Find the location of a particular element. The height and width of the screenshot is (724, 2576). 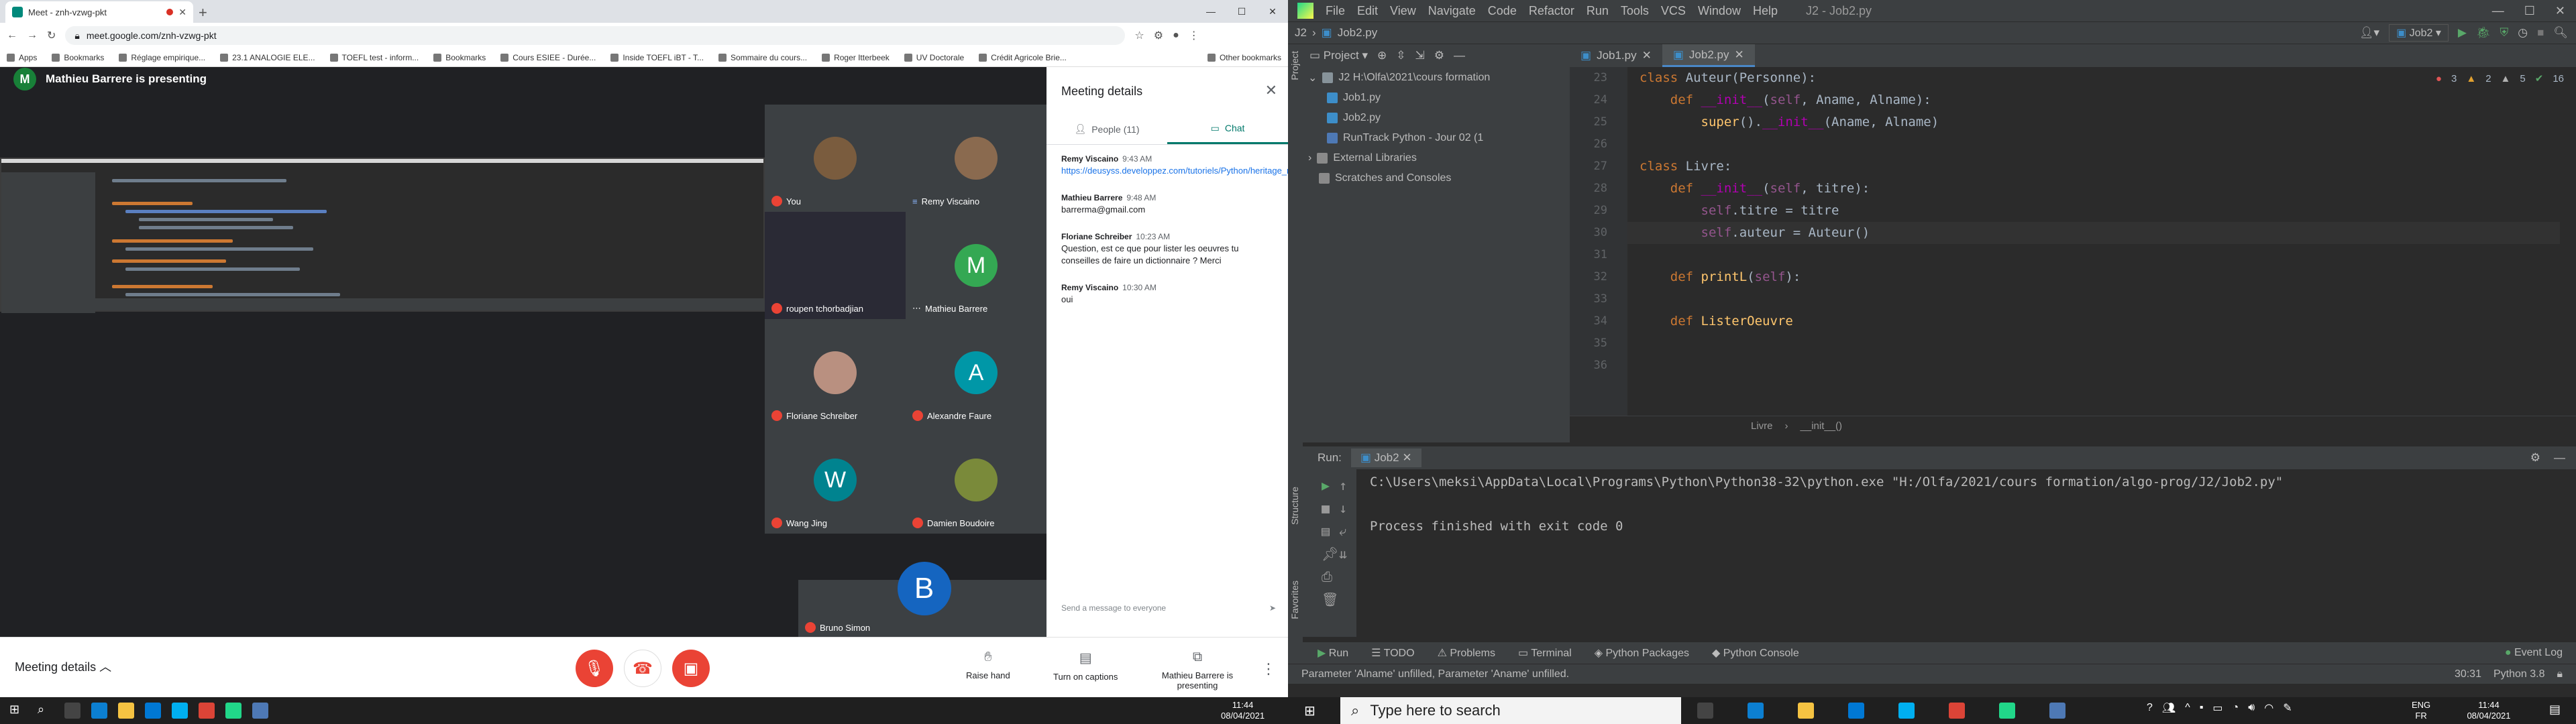

pin-icon: 📌︎ is located at coordinates (1330, 554).